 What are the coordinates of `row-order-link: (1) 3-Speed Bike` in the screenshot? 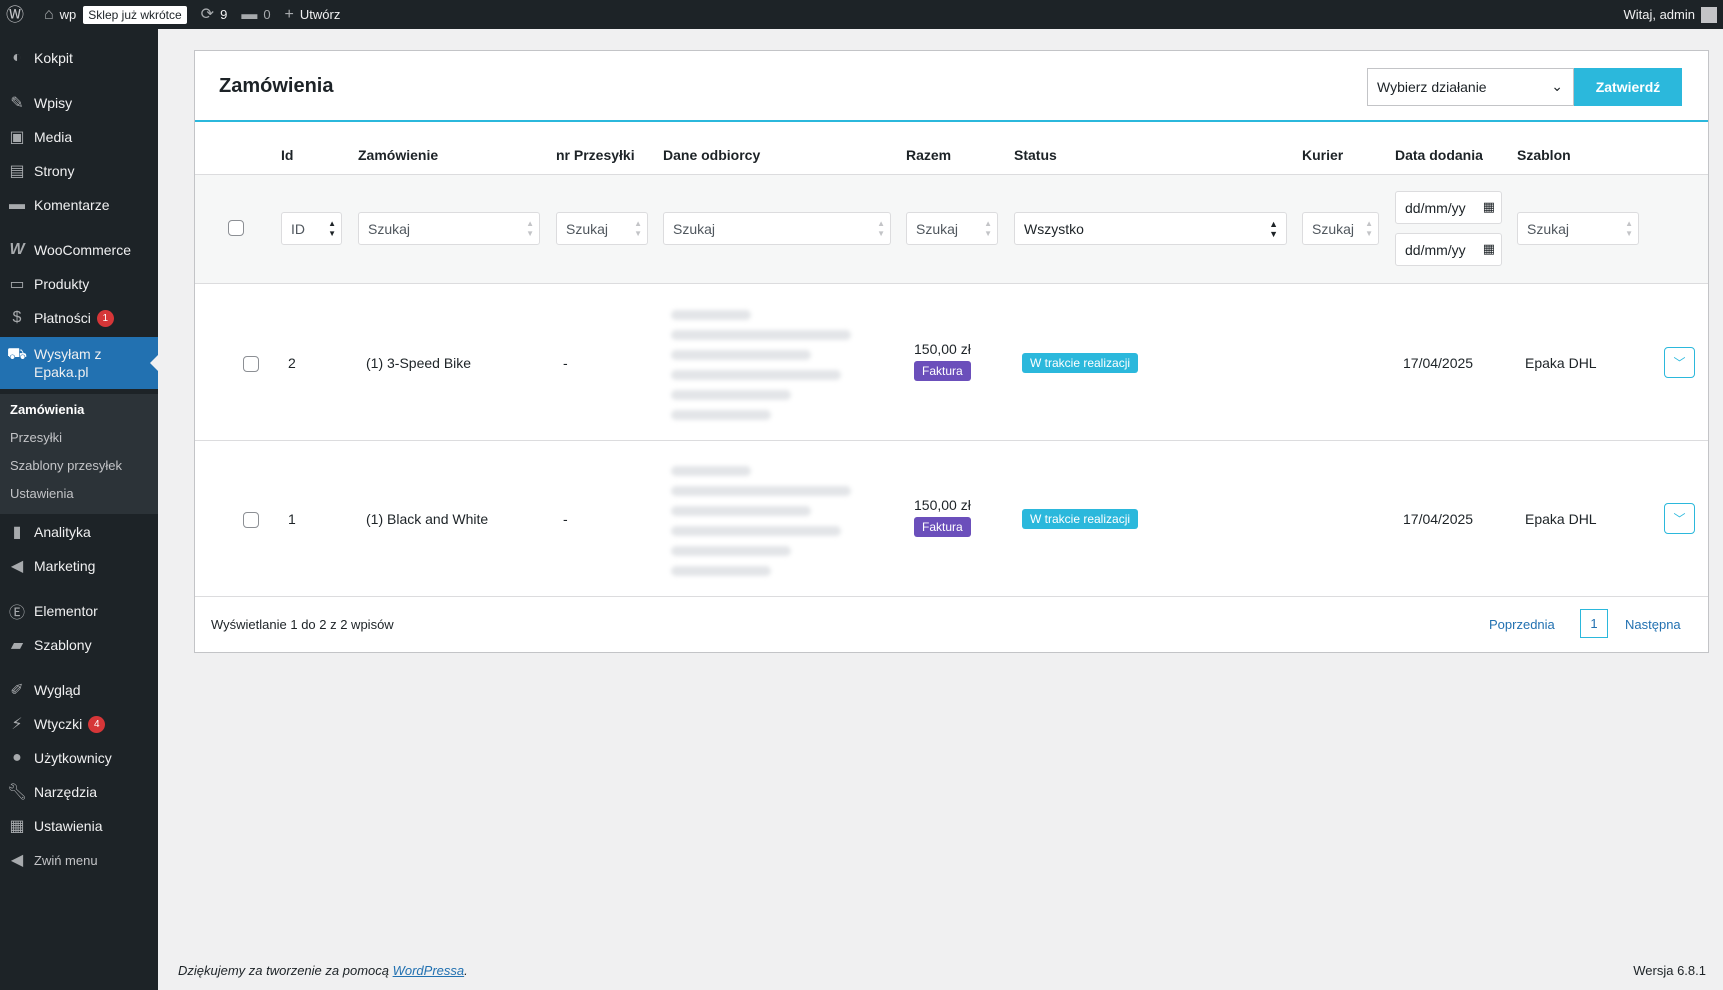 It's located at (418, 363).